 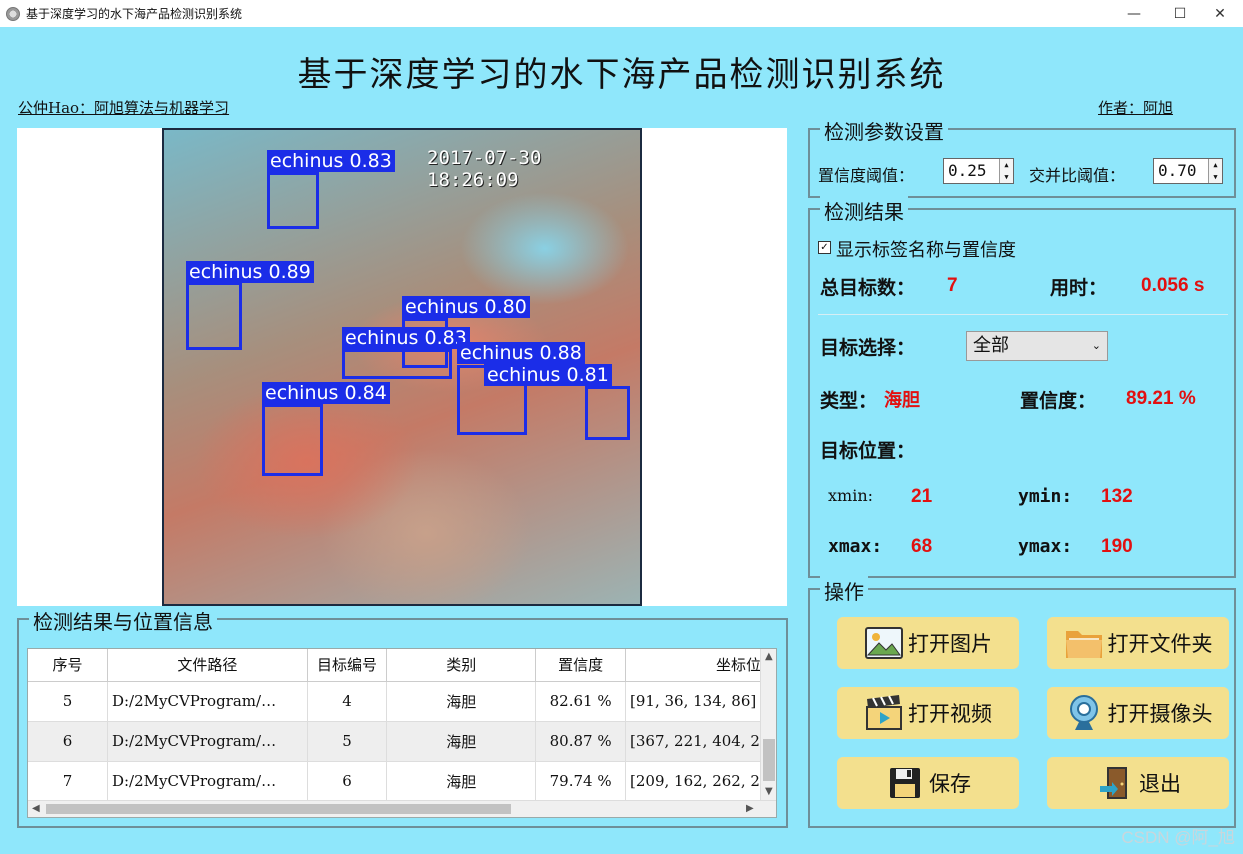 I want to click on show-label-text: 显示标签名称与置信度, so click(x=926, y=250).